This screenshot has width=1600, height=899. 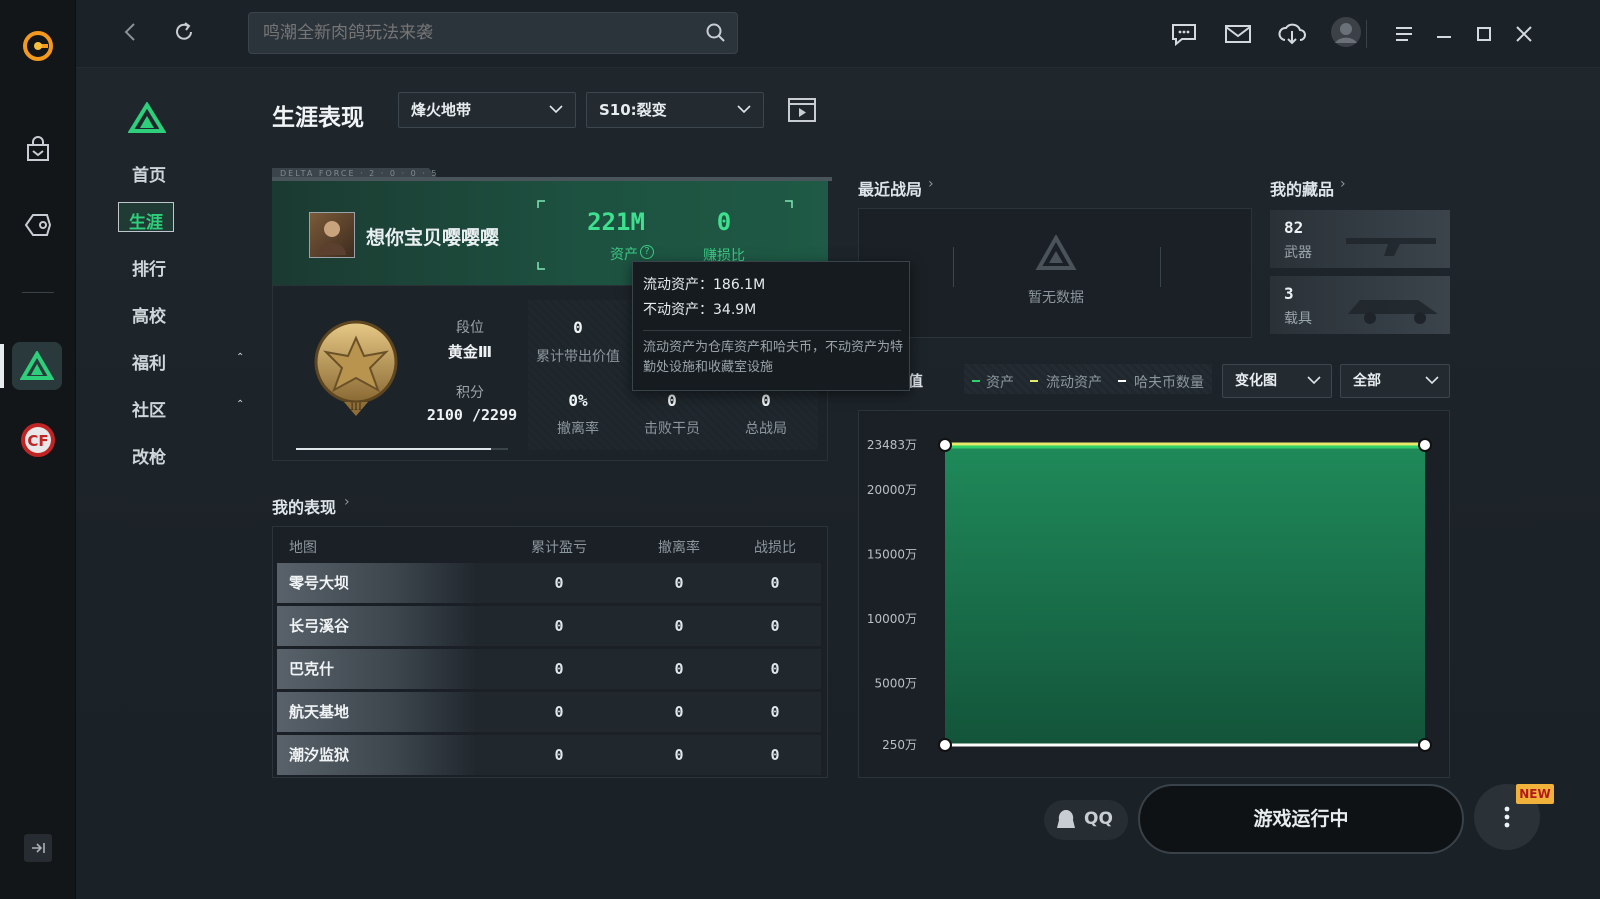 What do you see at coordinates (149, 173) in the screenshot?
I see `nav-item-home: 首页` at bounding box center [149, 173].